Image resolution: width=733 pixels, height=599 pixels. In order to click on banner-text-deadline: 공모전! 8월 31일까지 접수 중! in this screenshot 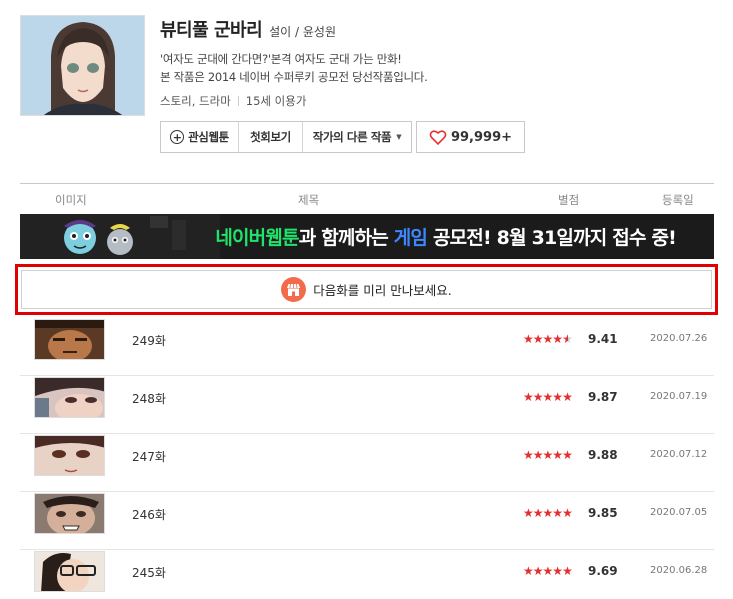, I will do `click(552, 238)`.